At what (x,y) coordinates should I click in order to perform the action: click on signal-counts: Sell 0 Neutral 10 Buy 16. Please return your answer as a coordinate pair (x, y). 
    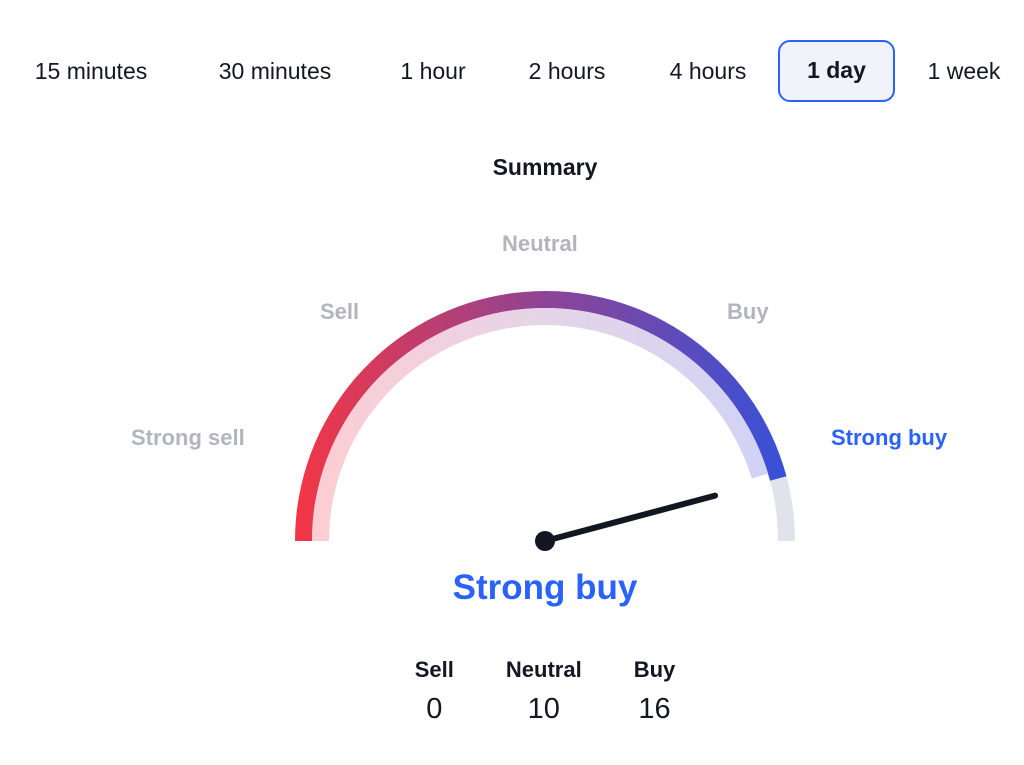
    Looking at the image, I should click on (512, 690).